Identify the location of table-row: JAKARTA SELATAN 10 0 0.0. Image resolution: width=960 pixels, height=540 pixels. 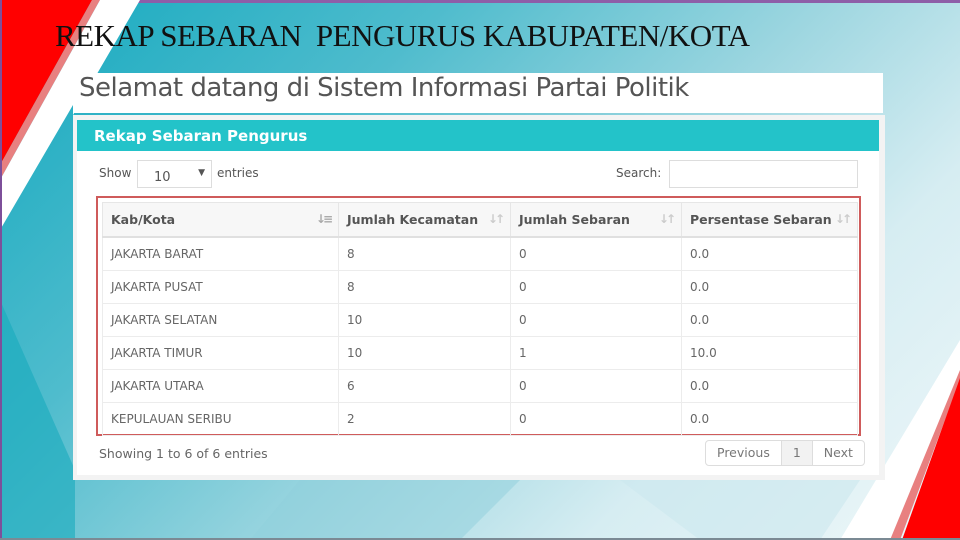
(480, 320).